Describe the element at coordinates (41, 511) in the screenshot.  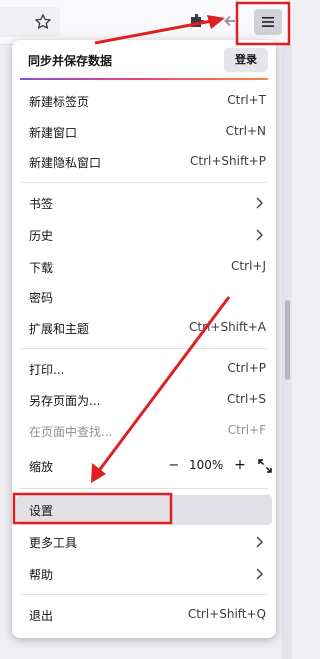
I see `menu-item-label: 设置` at that location.